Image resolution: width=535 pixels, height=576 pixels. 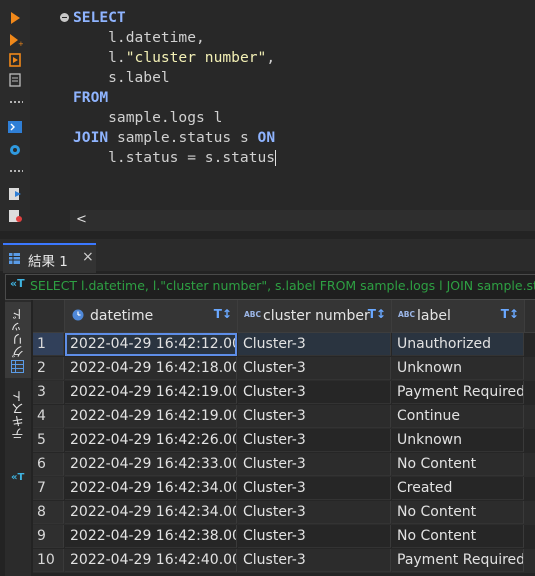 I want to click on cell-datetime: 2022-04-29 16:42:18.000, so click(x=151, y=368).